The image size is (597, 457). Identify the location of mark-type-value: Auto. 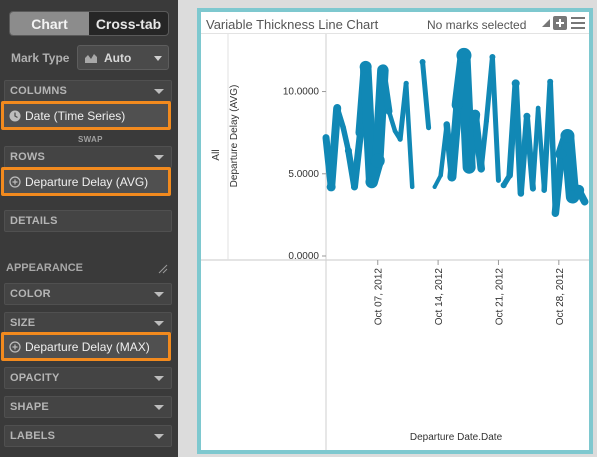
(118, 57).